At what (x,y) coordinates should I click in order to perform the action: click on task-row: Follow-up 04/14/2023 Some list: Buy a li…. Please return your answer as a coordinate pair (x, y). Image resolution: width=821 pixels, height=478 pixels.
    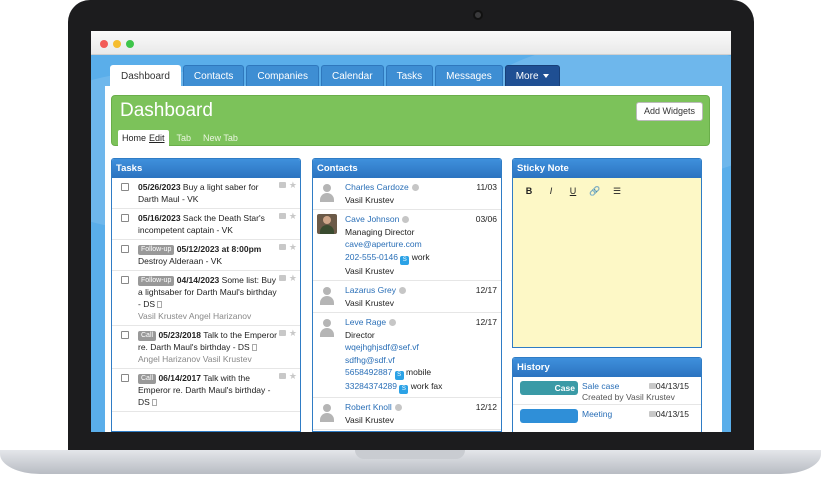
    Looking at the image, I should click on (206, 298).